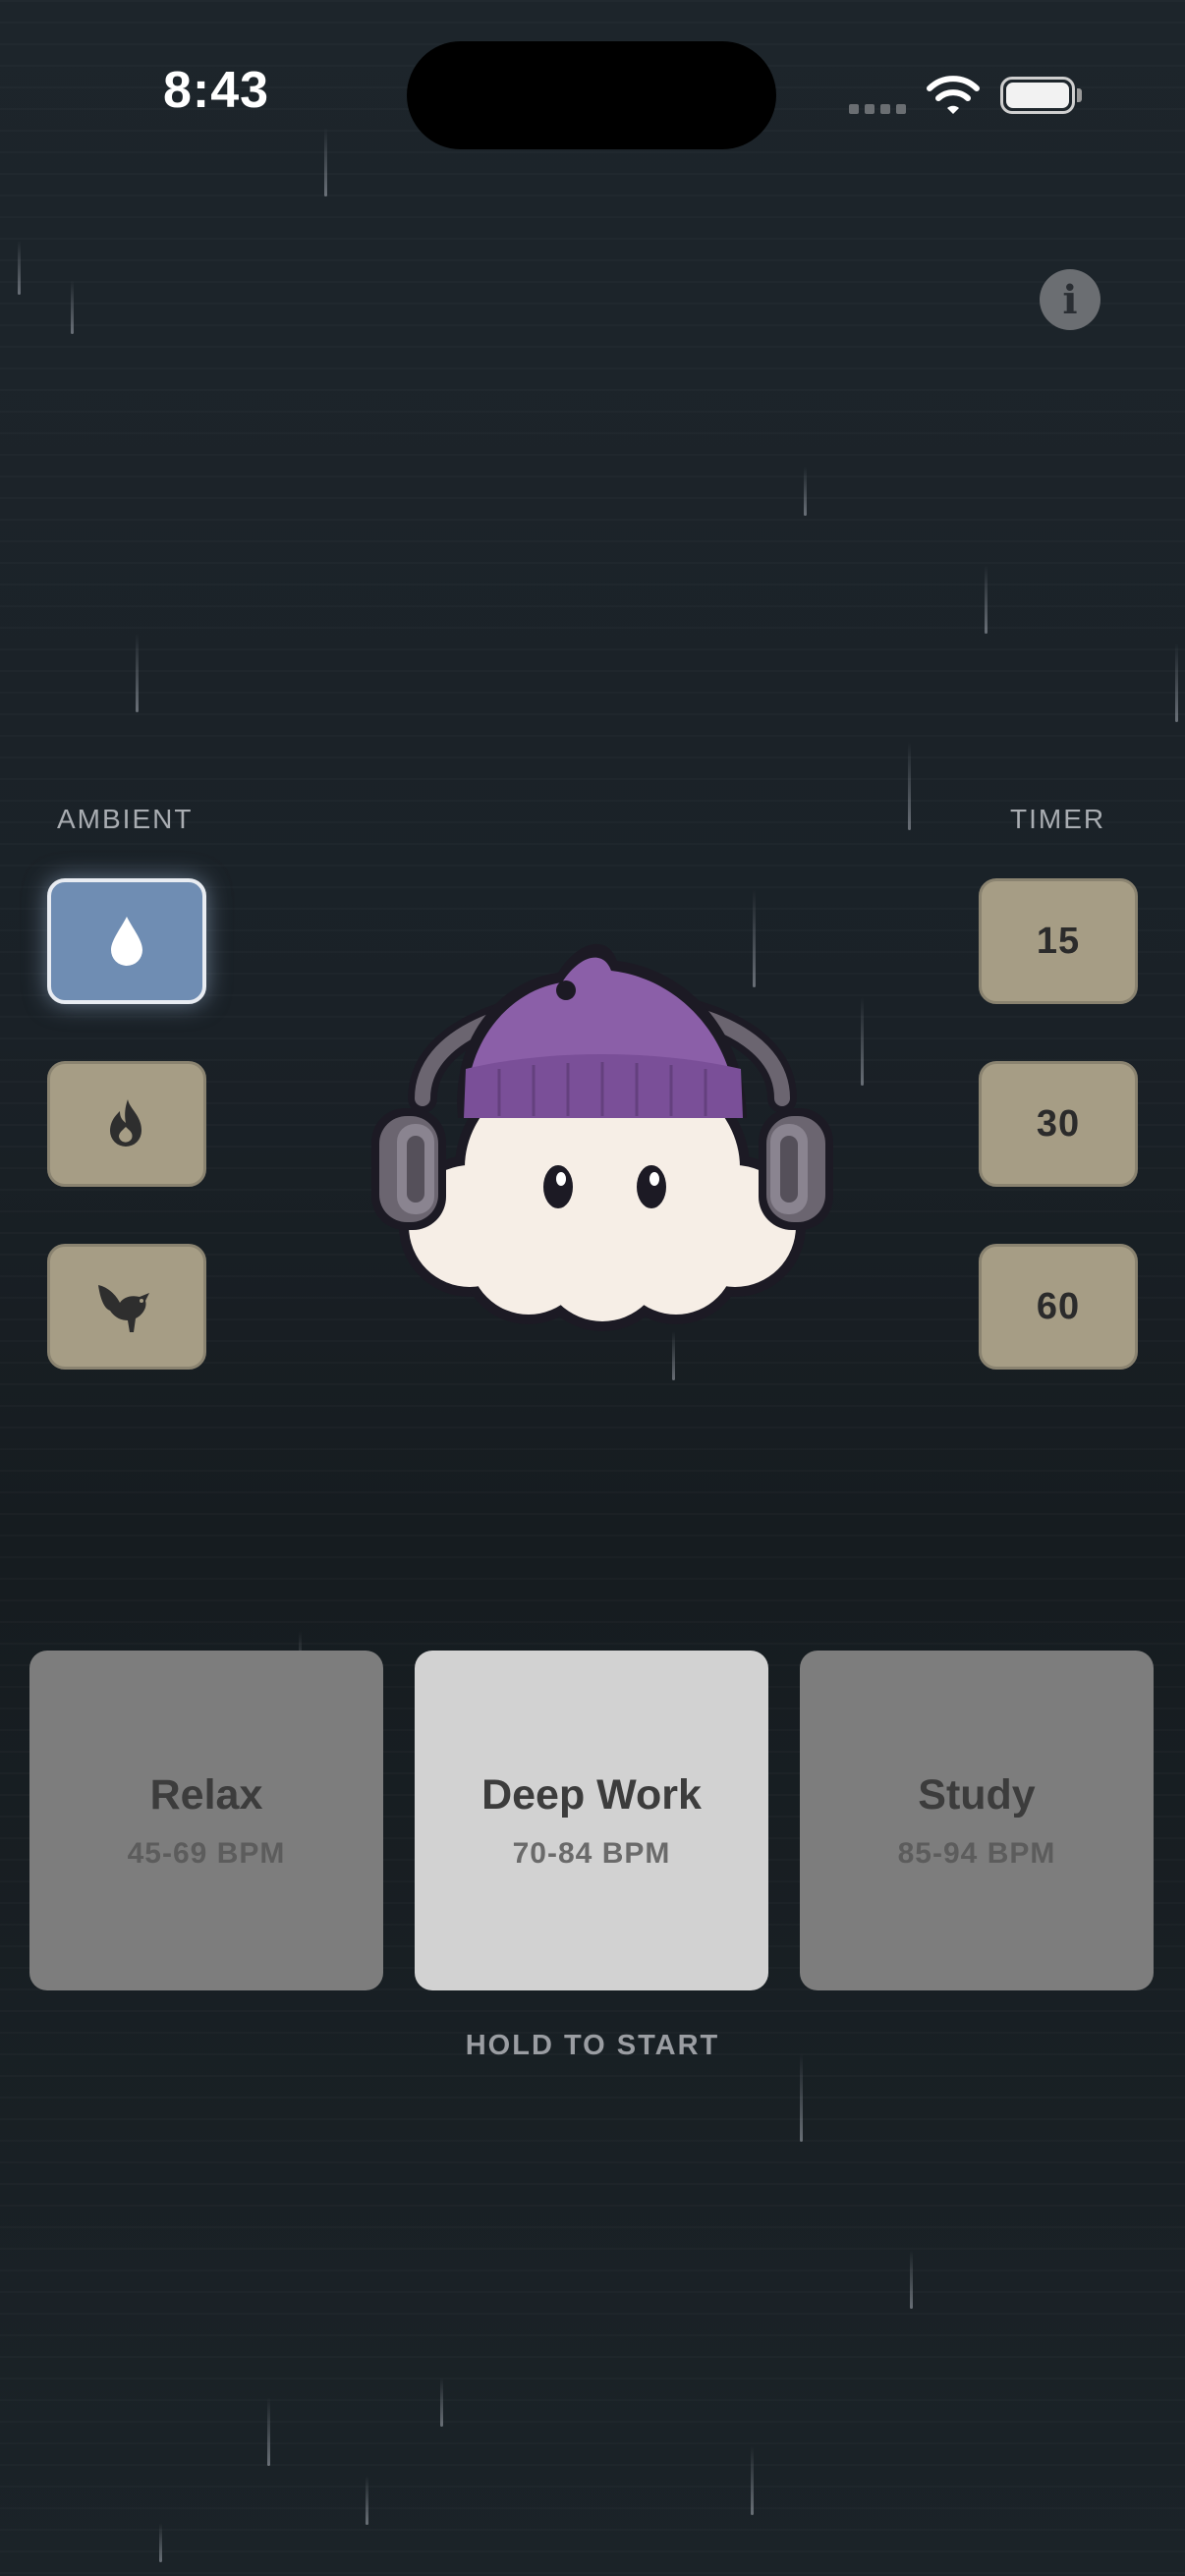  I want to click on cellular-signal-icon, so click(878, 109).